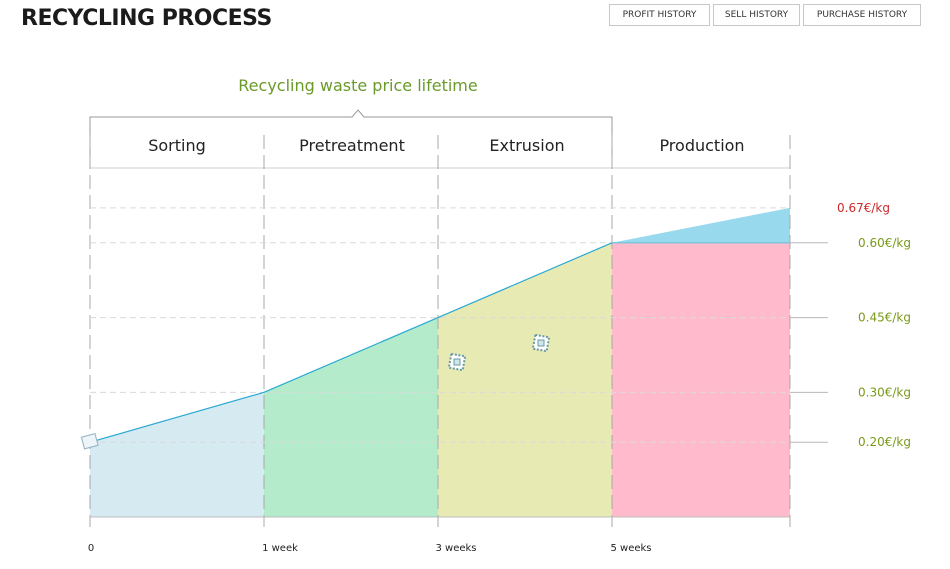  What do you see at coordinates (701, 145) in the screenshot?
I see `stage-label-production: Production` at bounding box center [701, 145].